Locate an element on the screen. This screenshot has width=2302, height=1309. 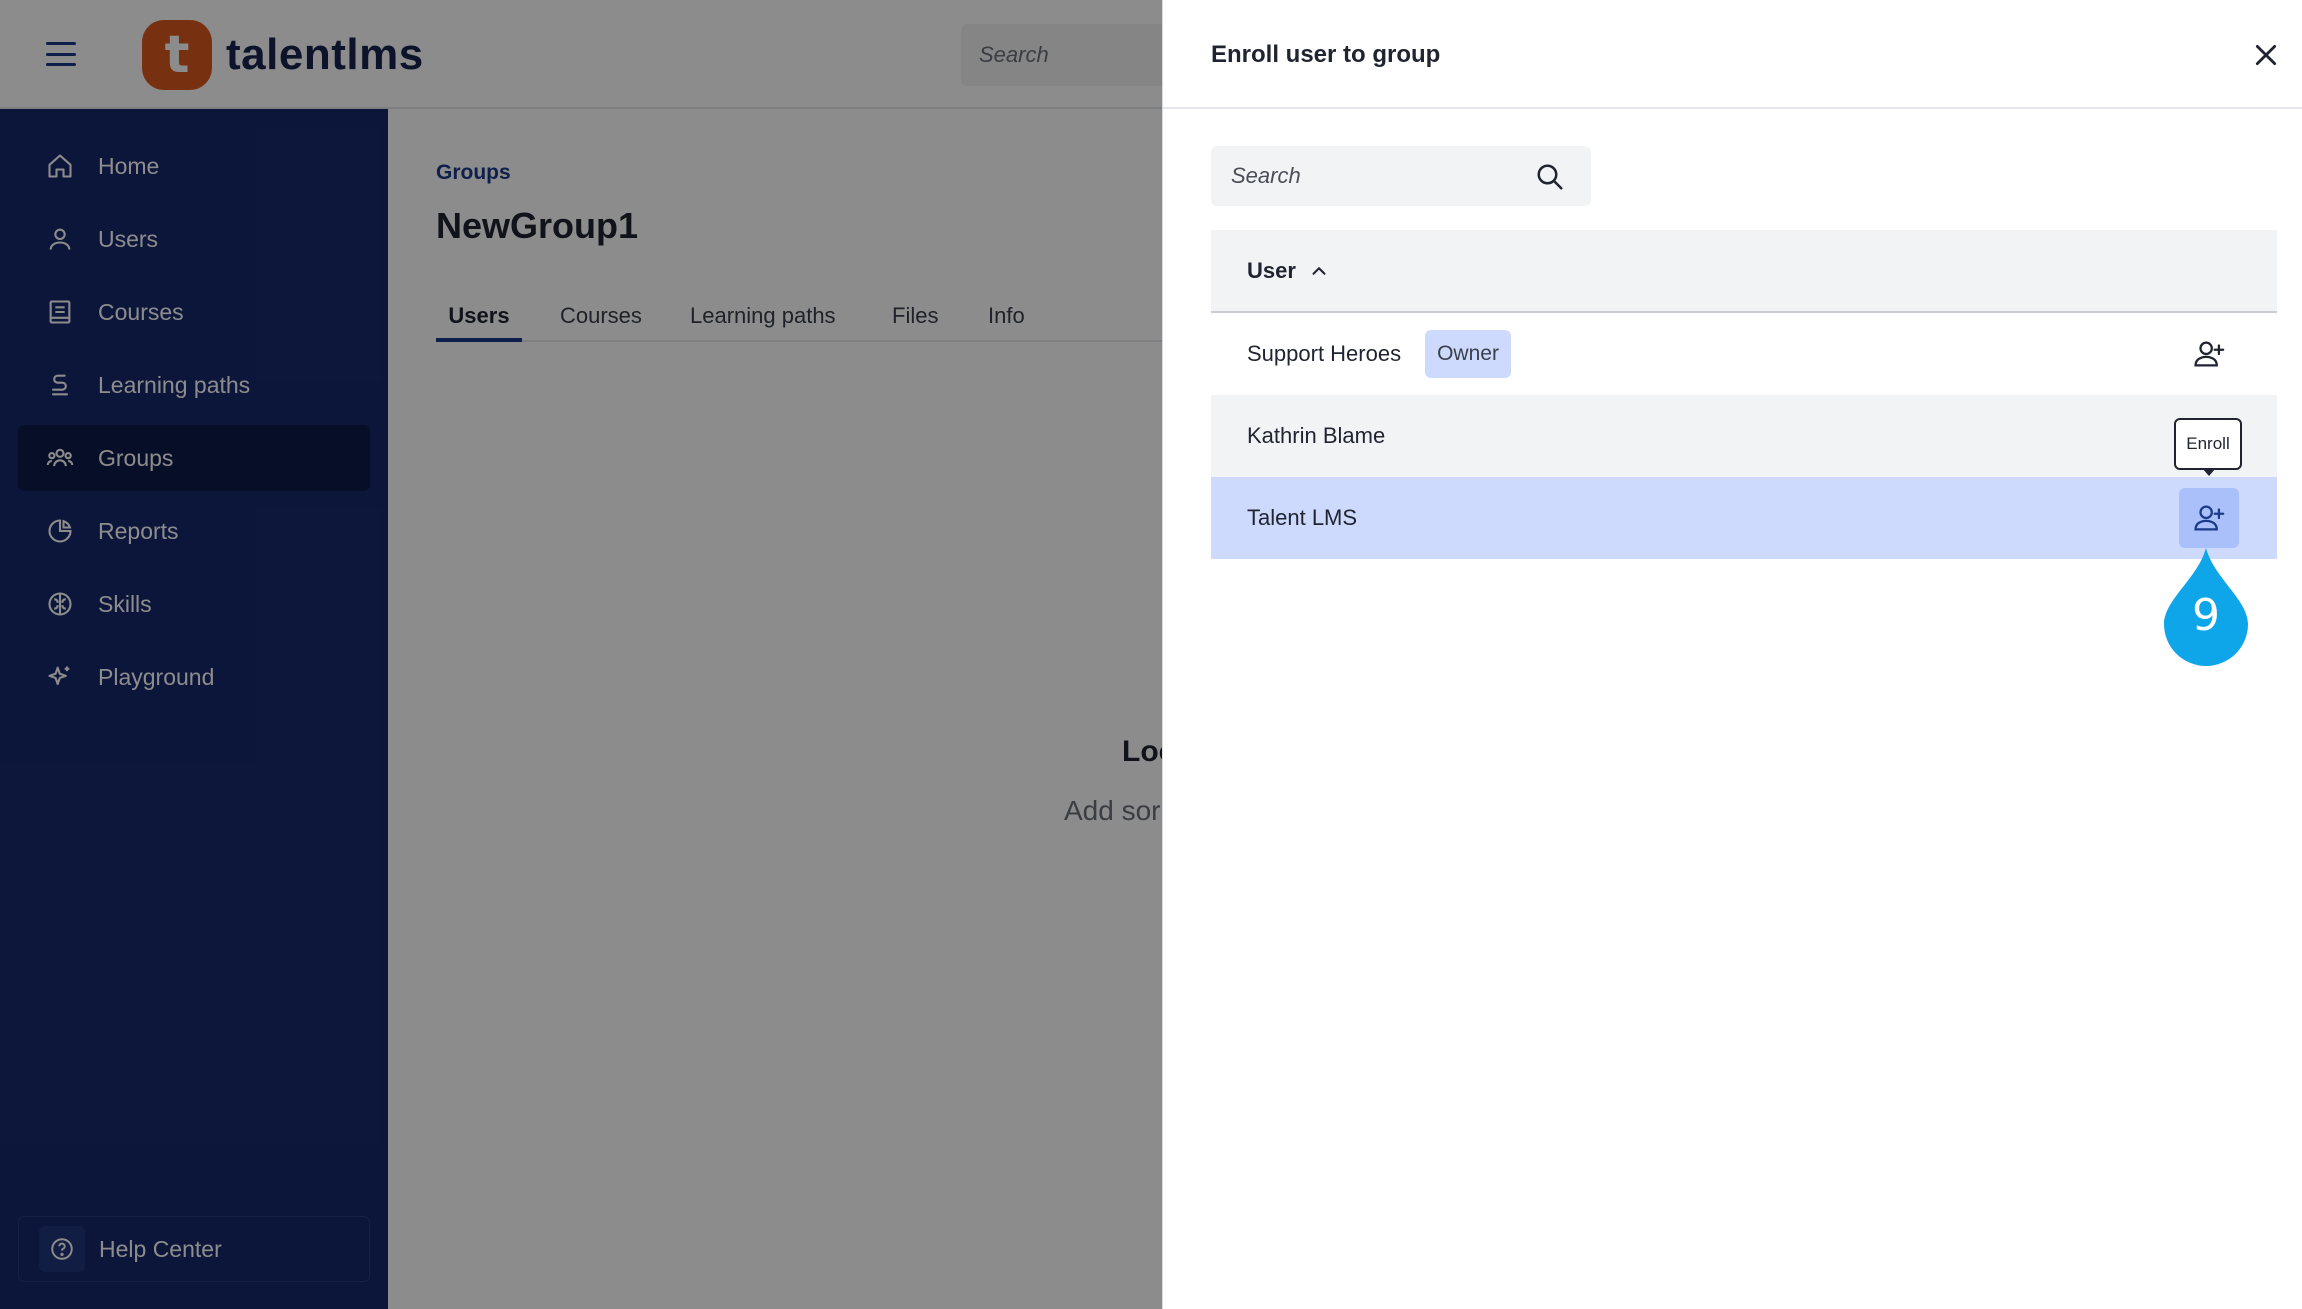
drawer-title: Enroll user to group is located at coordinates (1326, 54).